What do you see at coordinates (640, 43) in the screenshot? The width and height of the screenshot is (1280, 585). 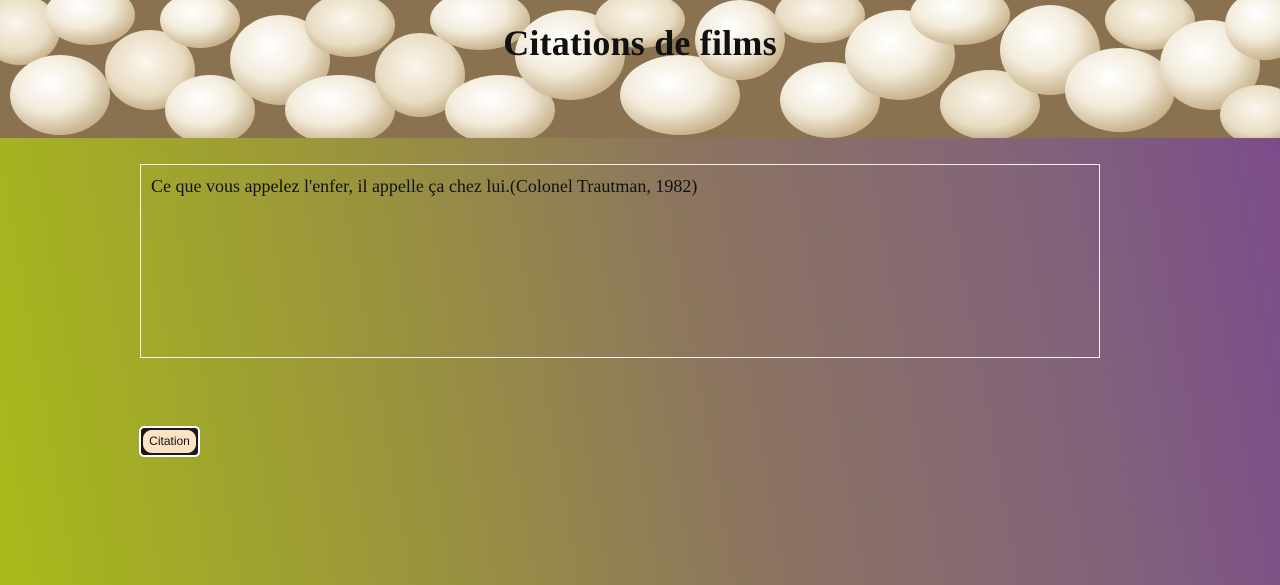 I see `page-title: Citations de films` at bounding box center [640, 43].